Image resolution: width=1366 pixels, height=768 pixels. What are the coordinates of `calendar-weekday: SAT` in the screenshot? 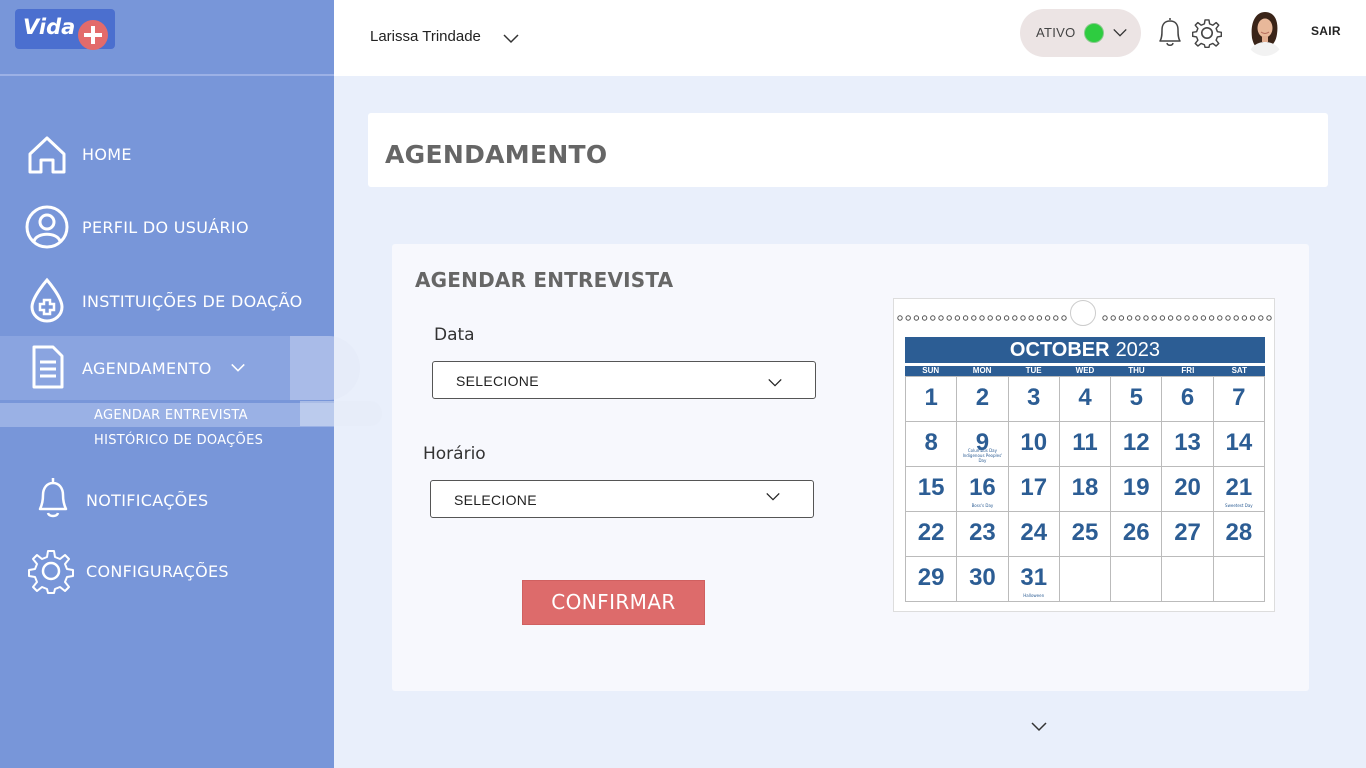 It's located at (1239, 370).